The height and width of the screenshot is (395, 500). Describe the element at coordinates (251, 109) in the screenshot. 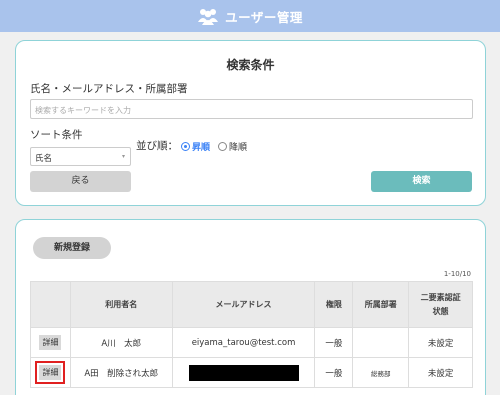

I see `keyword-input: 検索するキーワードを入力` at that location.